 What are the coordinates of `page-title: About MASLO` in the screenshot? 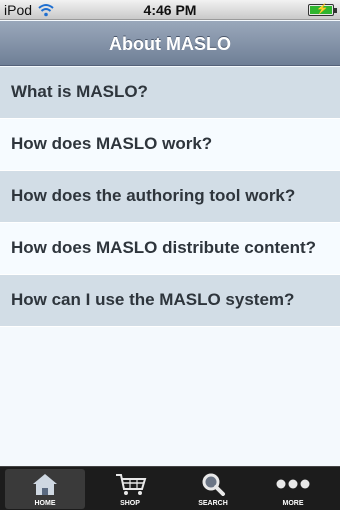 It's located at (170, 44).